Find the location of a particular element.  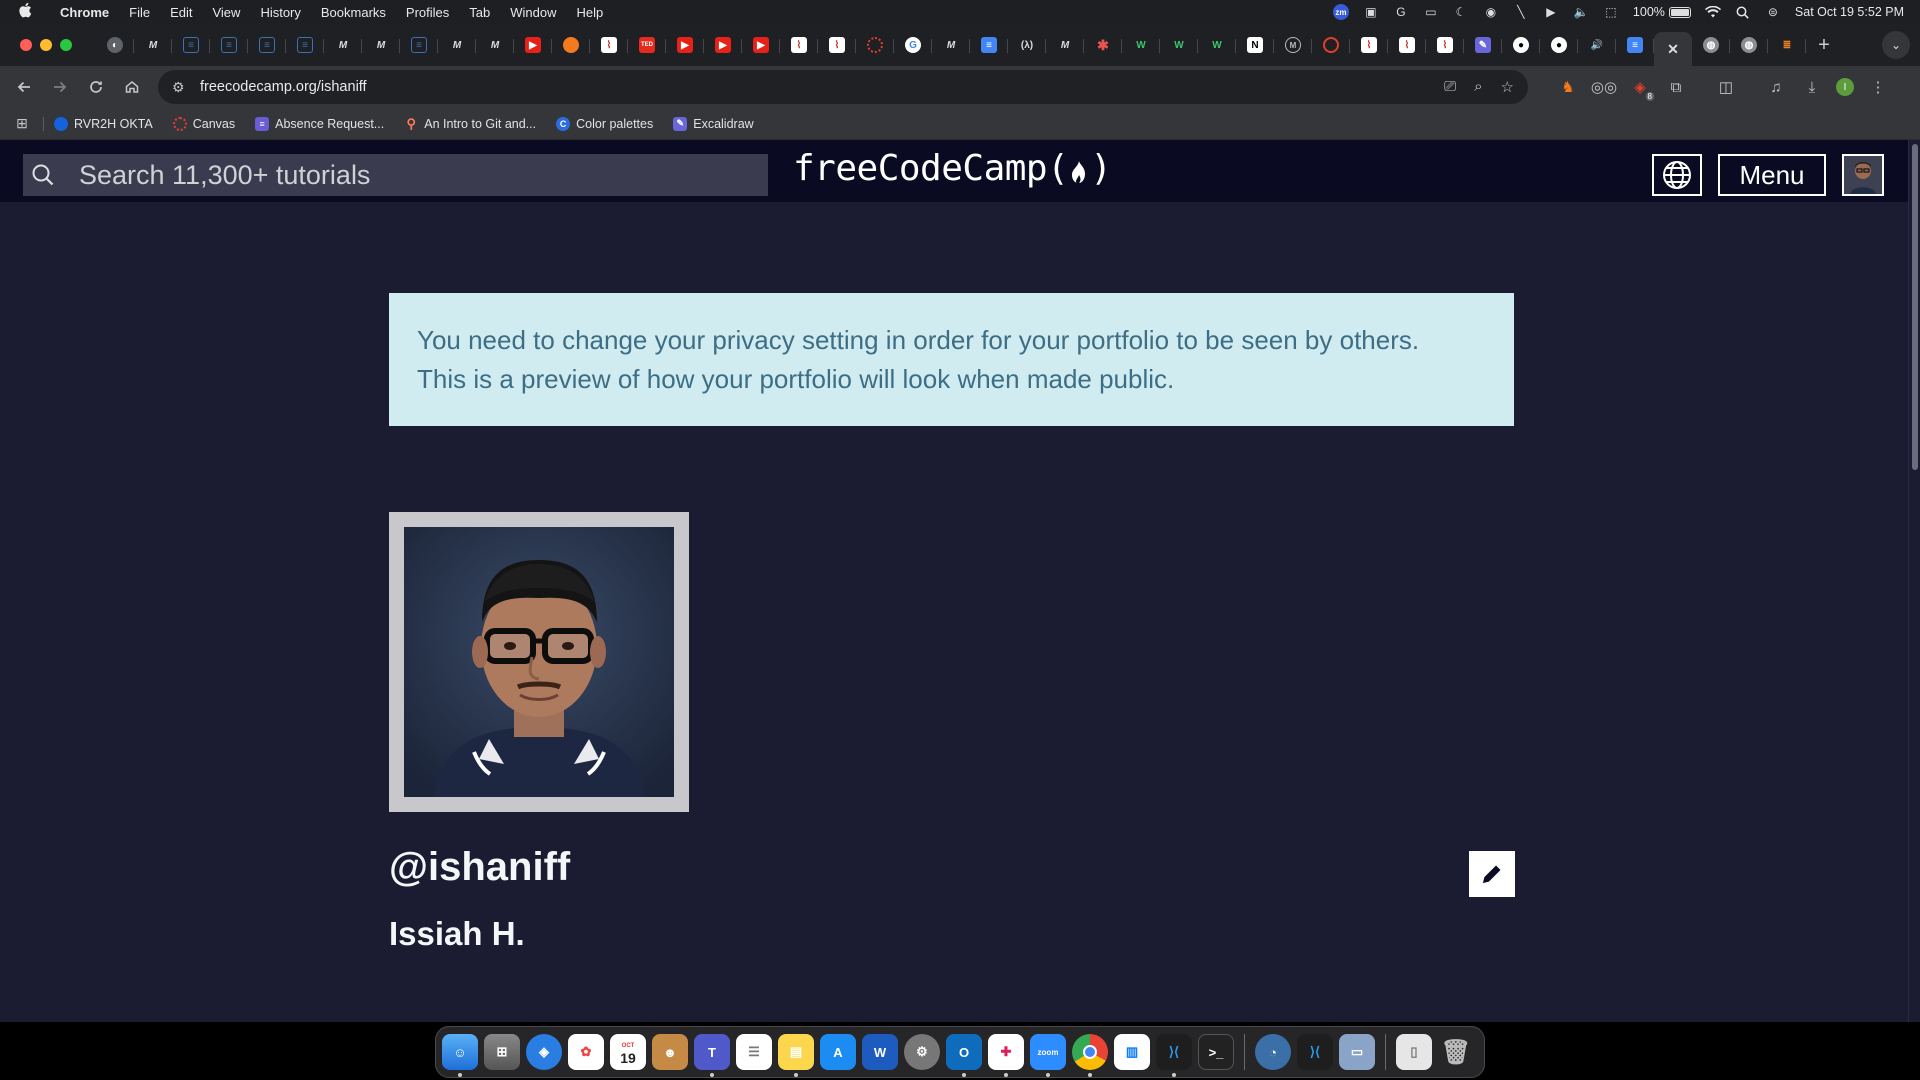

system-settings-icon: ⚙ is located at coordinates (922, 1052).